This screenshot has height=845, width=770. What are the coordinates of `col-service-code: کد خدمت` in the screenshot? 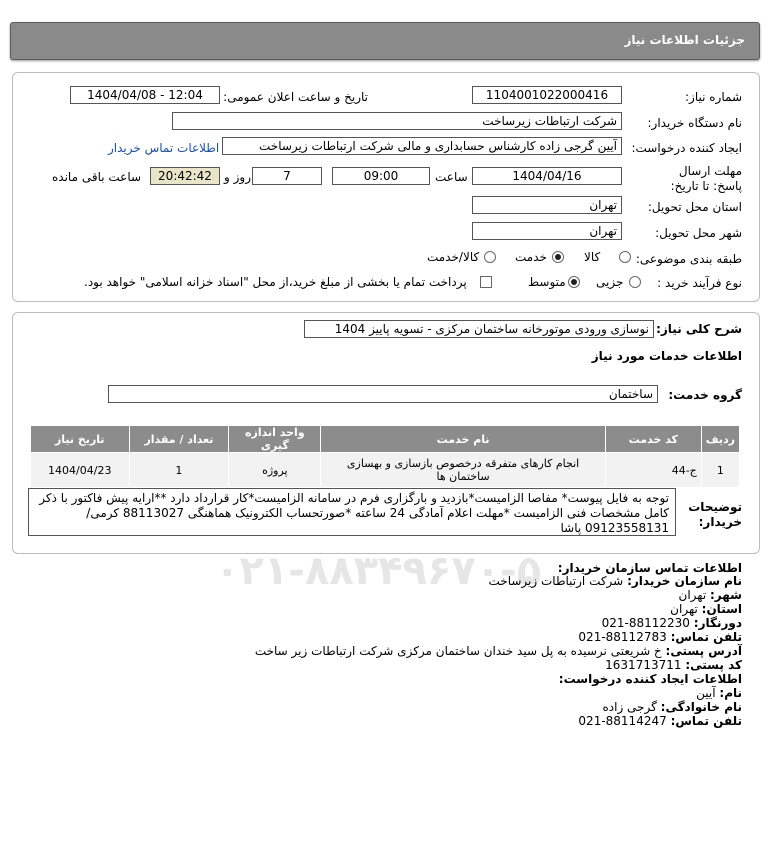 It's located at (653, 439).